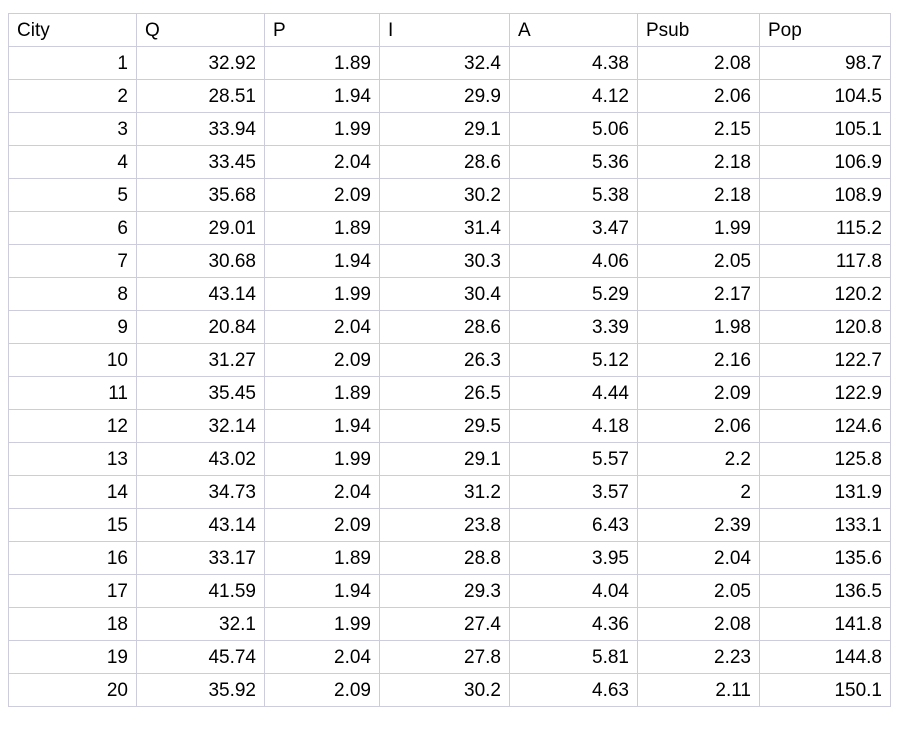 Image resolution: width=921 pixels, height=746 pixels. What do you see at coordinates (573, 591) in the screenshot?
I see `cell-a: 4.04` at bounding box center [573, 591].